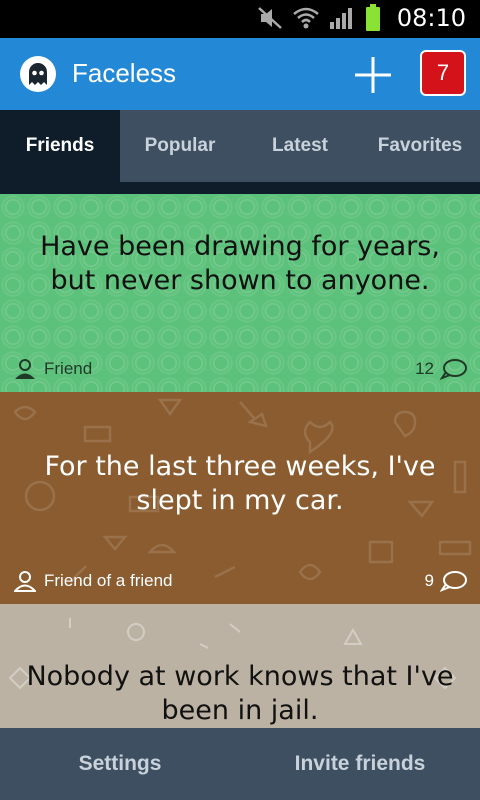 The height and width of the screenshot is (800, 480). Describe the element at coordinates (240, 74) in the screenshot. I see `app-bar: Faceless 7` at that location.